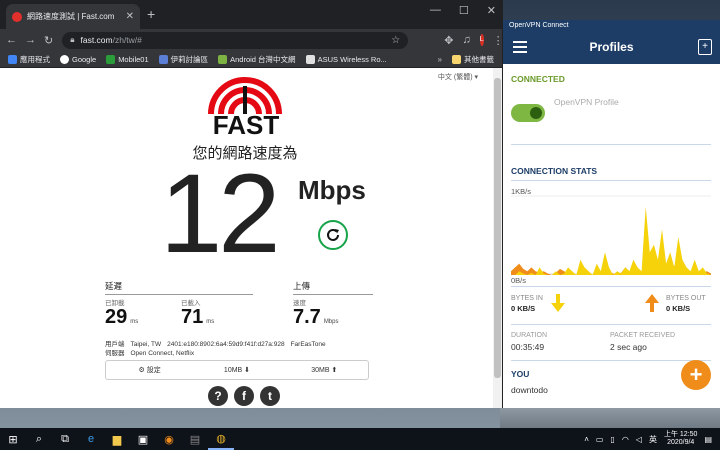 This screenshot has height=450, width=720. I want to click on app-dark-icon: ▤, so click(195, 439).